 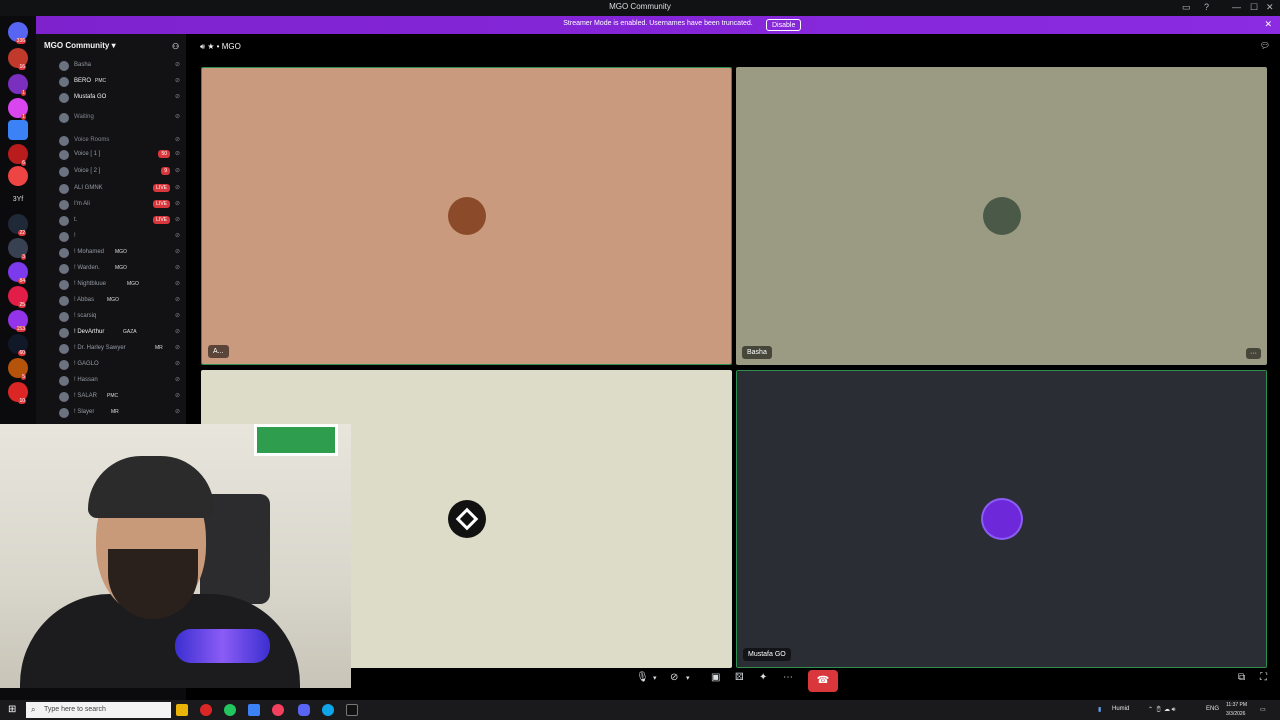 What do you see at coordinates (111, 221) in the screenshot?
I see `channel-member-row: t. LIVE ⊘` at bounding box center [111, 221].